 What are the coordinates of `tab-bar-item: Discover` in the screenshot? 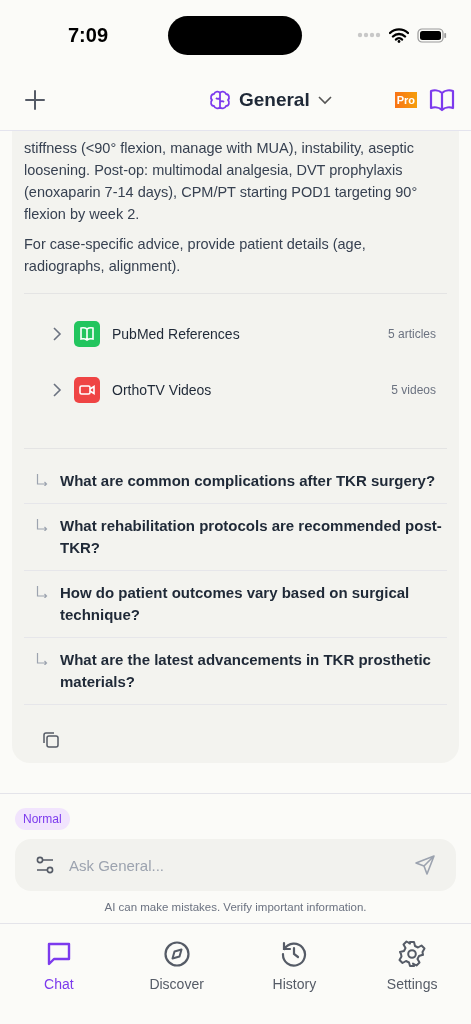 It's located at (176, 974).